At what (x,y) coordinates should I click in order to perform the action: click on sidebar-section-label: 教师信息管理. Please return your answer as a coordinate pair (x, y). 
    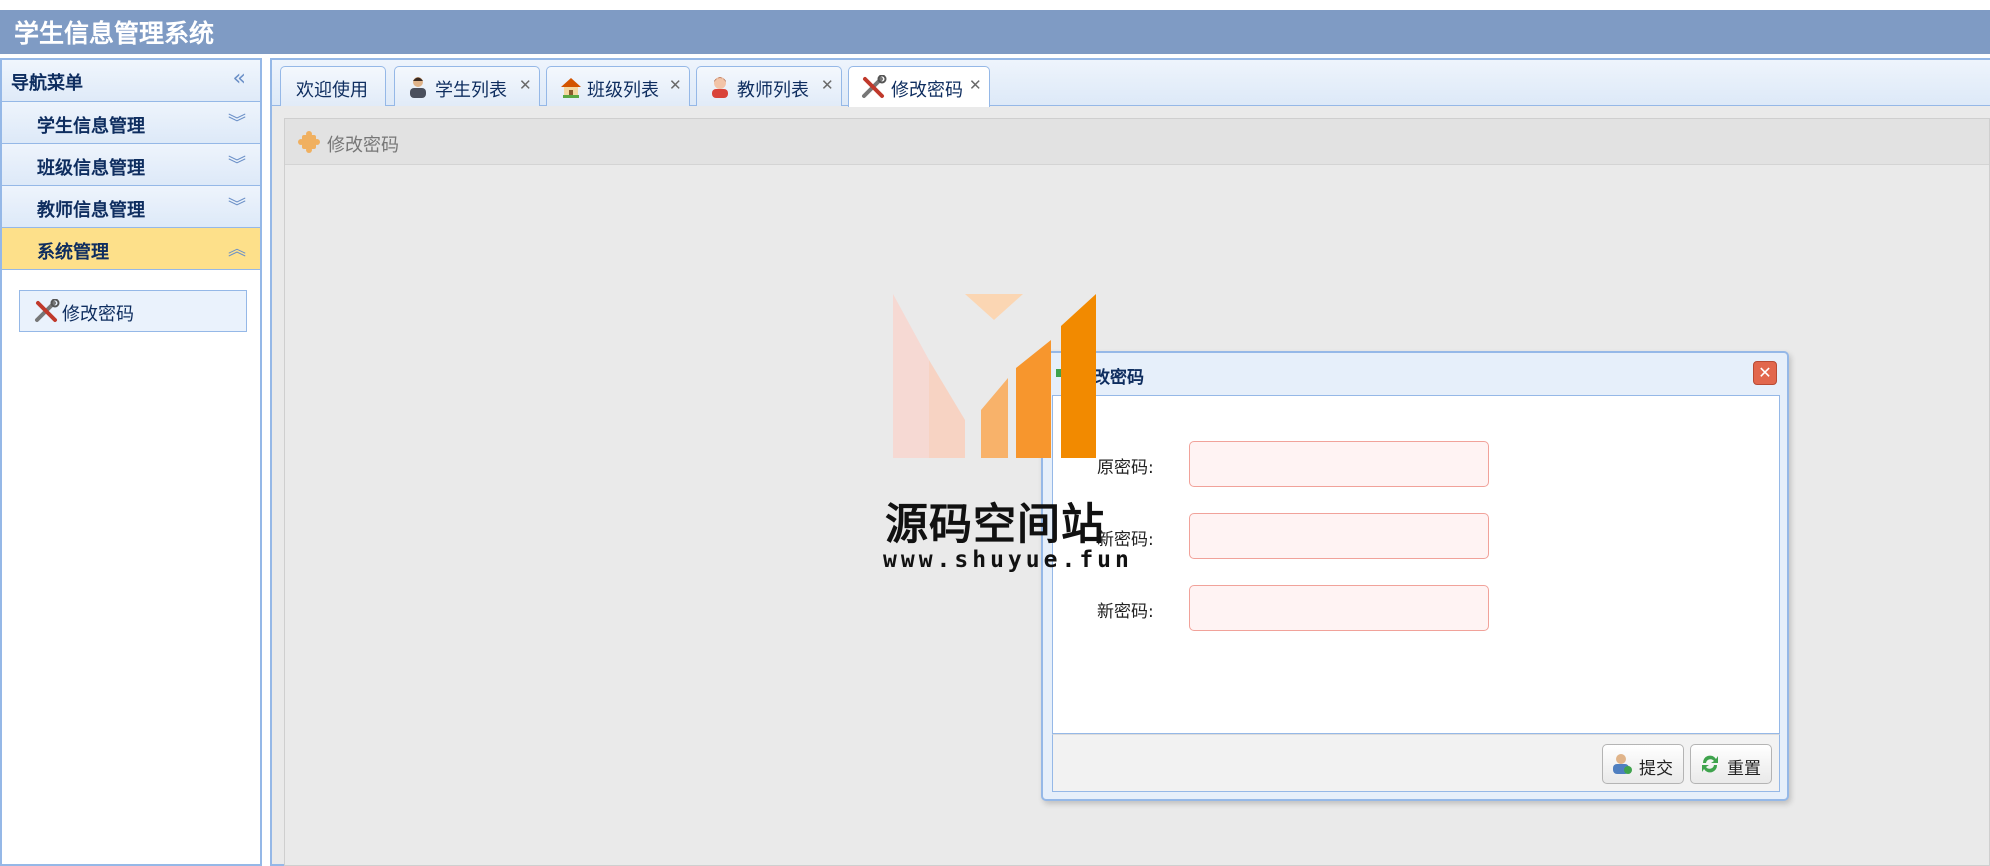
    Looking at the image, I should click on (91, 210).